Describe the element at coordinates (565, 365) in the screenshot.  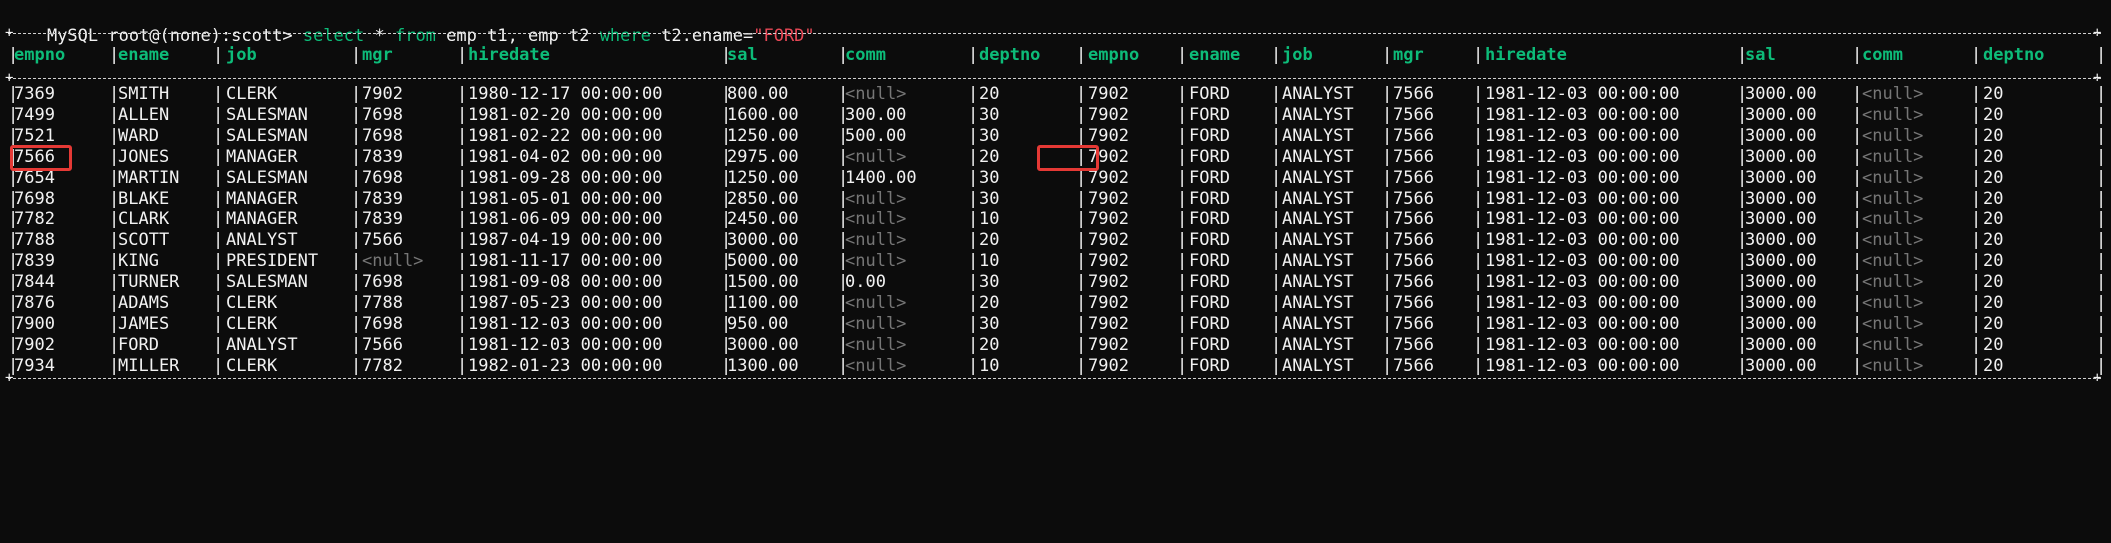
I see `cell-hiredate: 1982-01-23 00:00:00` at that location.